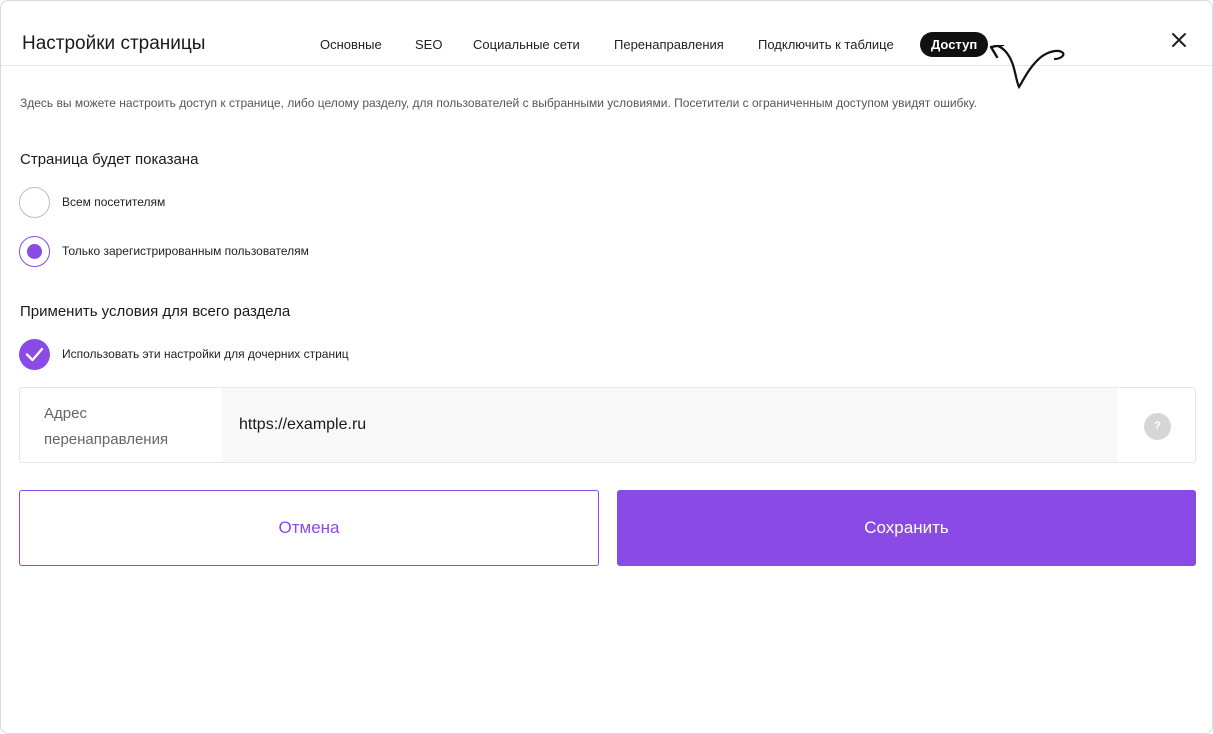  I want to click on visibility-section-title: Страница будет показана, so click(109, 159).